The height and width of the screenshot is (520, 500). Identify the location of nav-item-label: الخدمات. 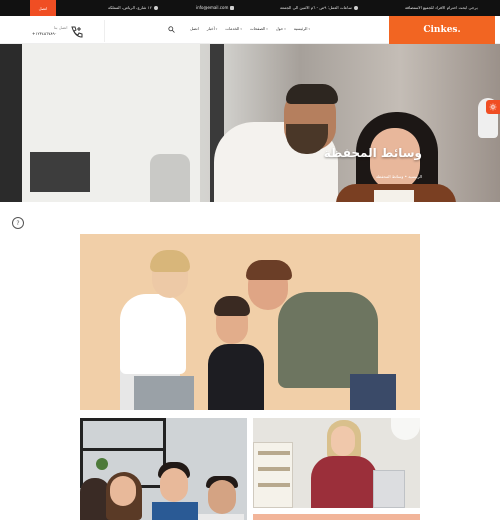
(232, 28).